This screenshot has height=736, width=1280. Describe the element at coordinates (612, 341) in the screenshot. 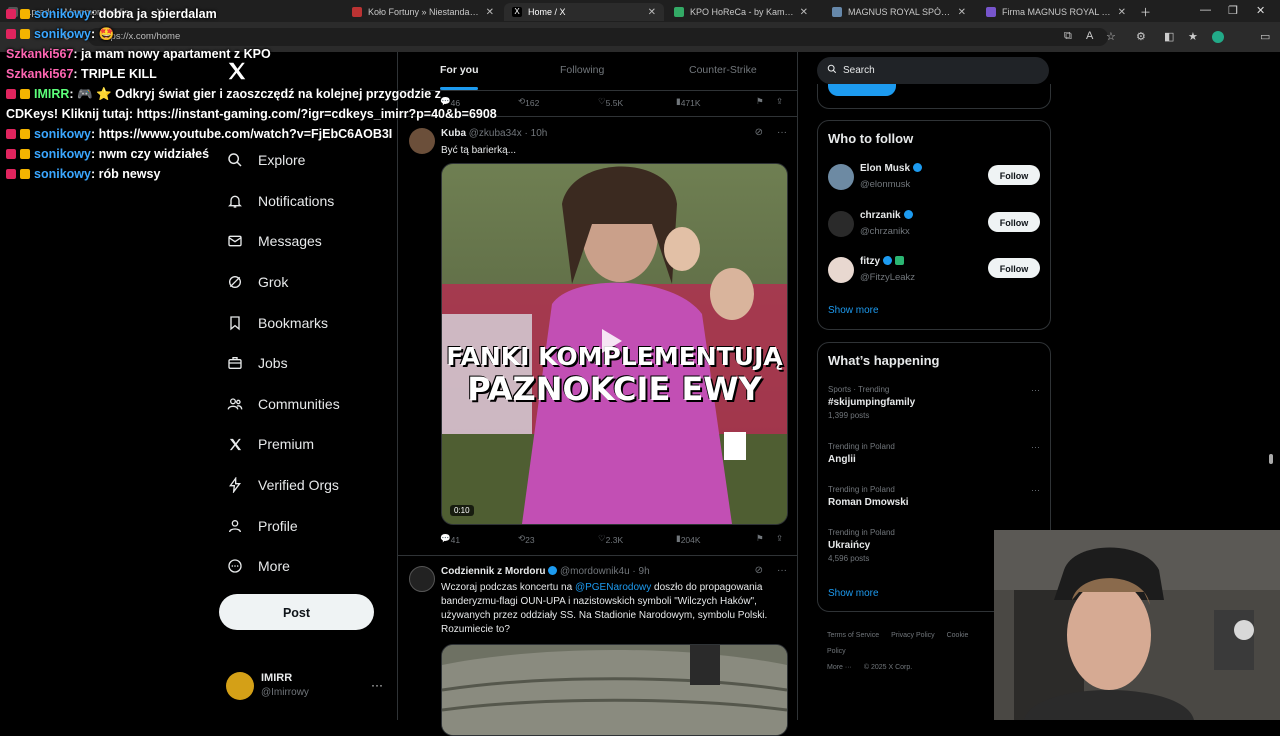

I see `play-icon` at that location.